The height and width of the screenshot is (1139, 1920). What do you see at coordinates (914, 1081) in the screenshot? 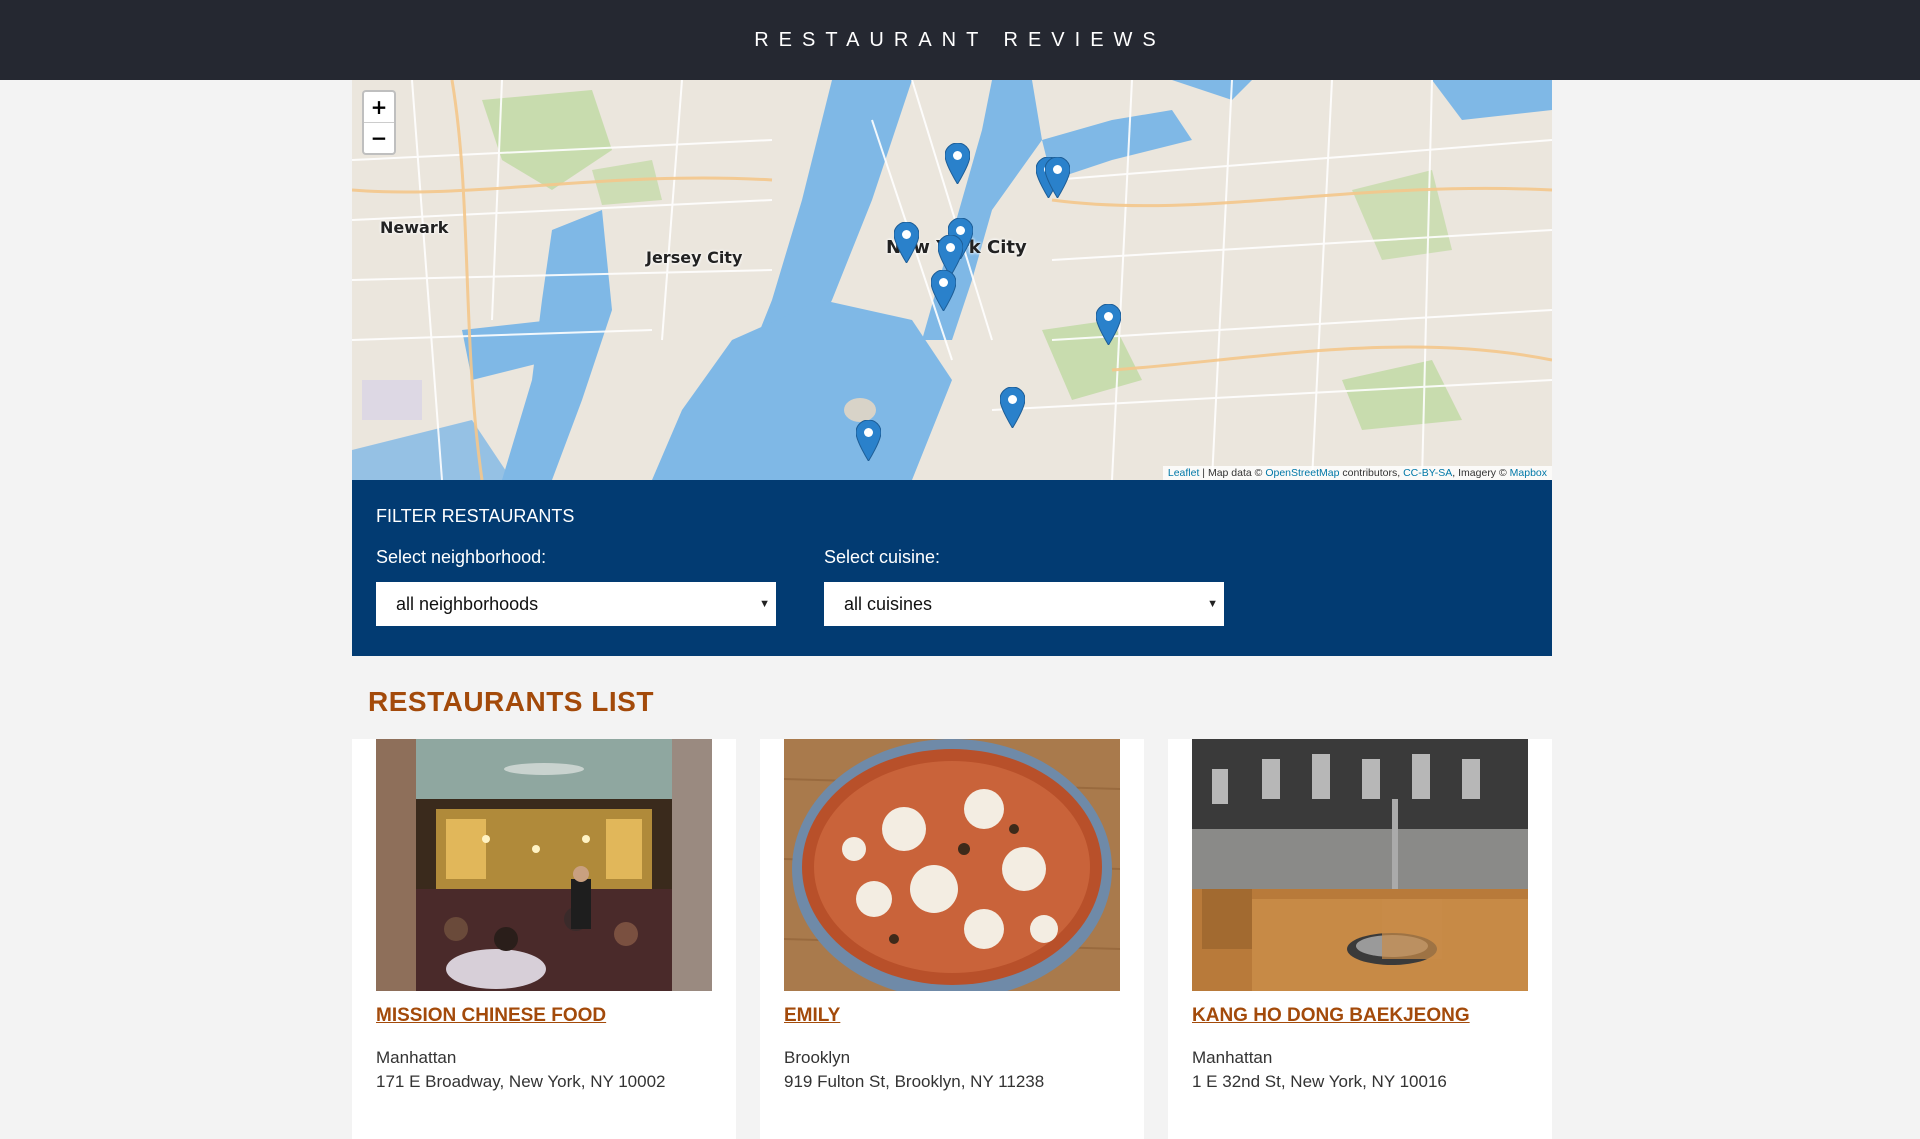
I see `restaurant-address: 919 Fulton St, Brooklyn, NY 11238` at bounding box center [914, 1081].